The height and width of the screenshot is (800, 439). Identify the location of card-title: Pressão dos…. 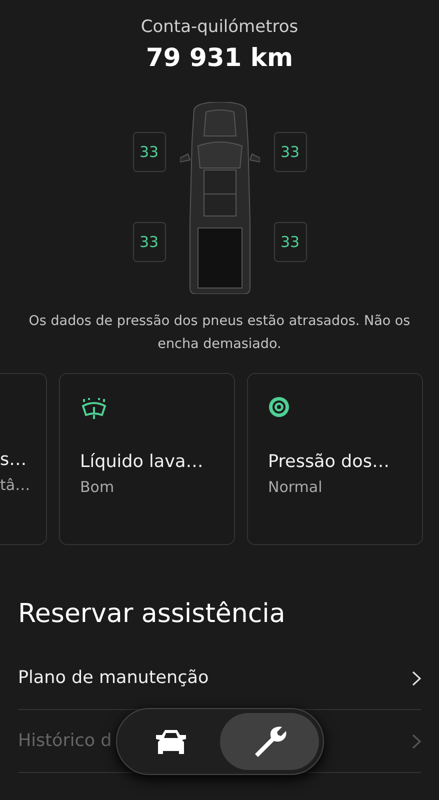
(329, 462).